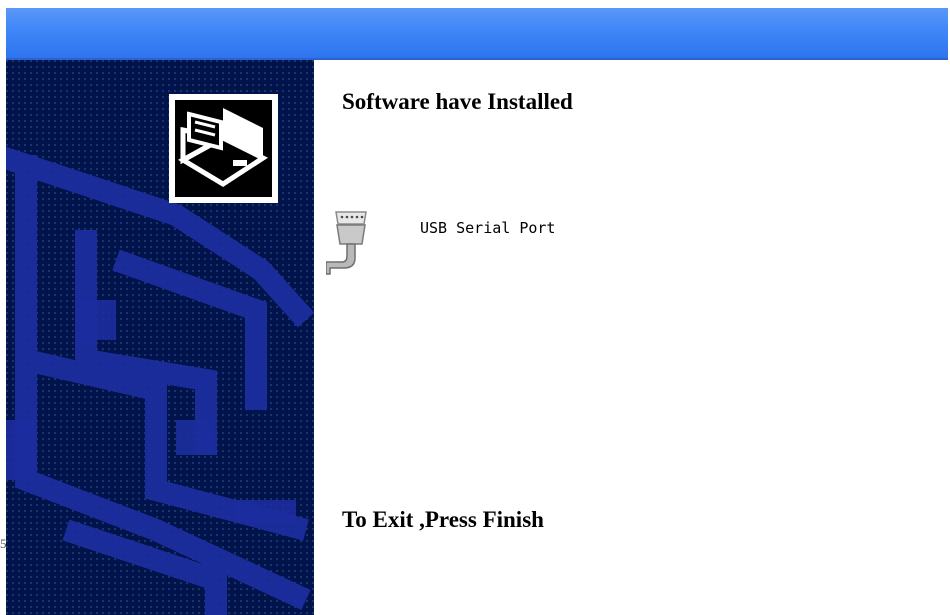  What do you see at coordinates (443, 519) in the screenshot?
I see `exit-instruction: To Exit ,Press Finish` at bounding box center [443, 519].